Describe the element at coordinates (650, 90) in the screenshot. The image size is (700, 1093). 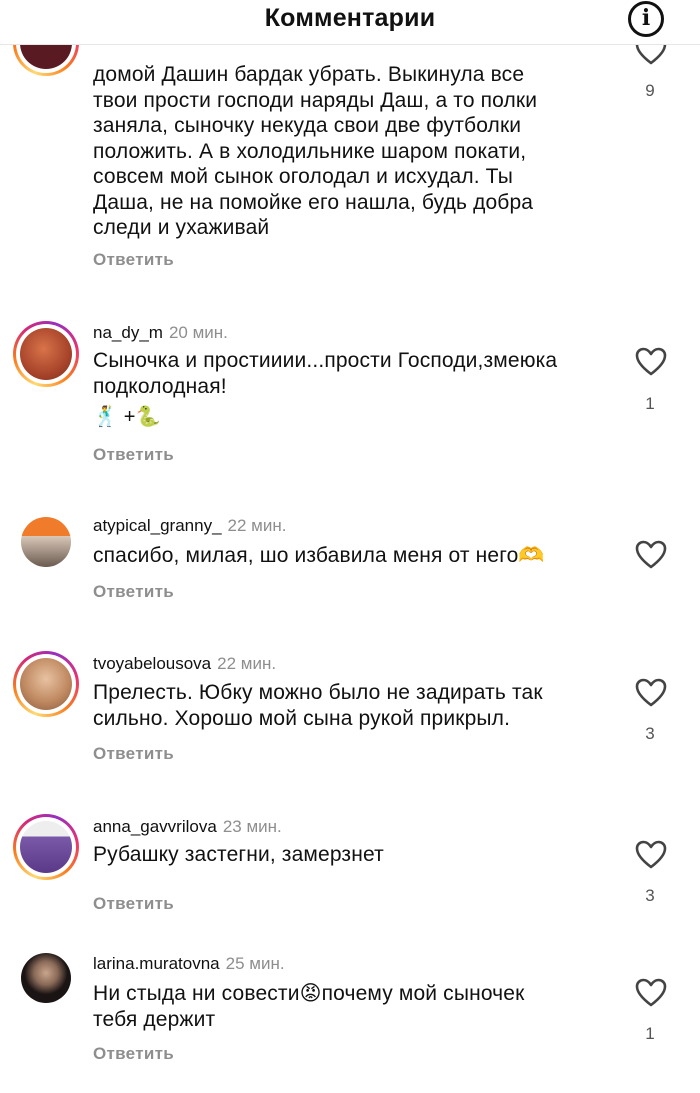
I see `like-count: 9` at that location.